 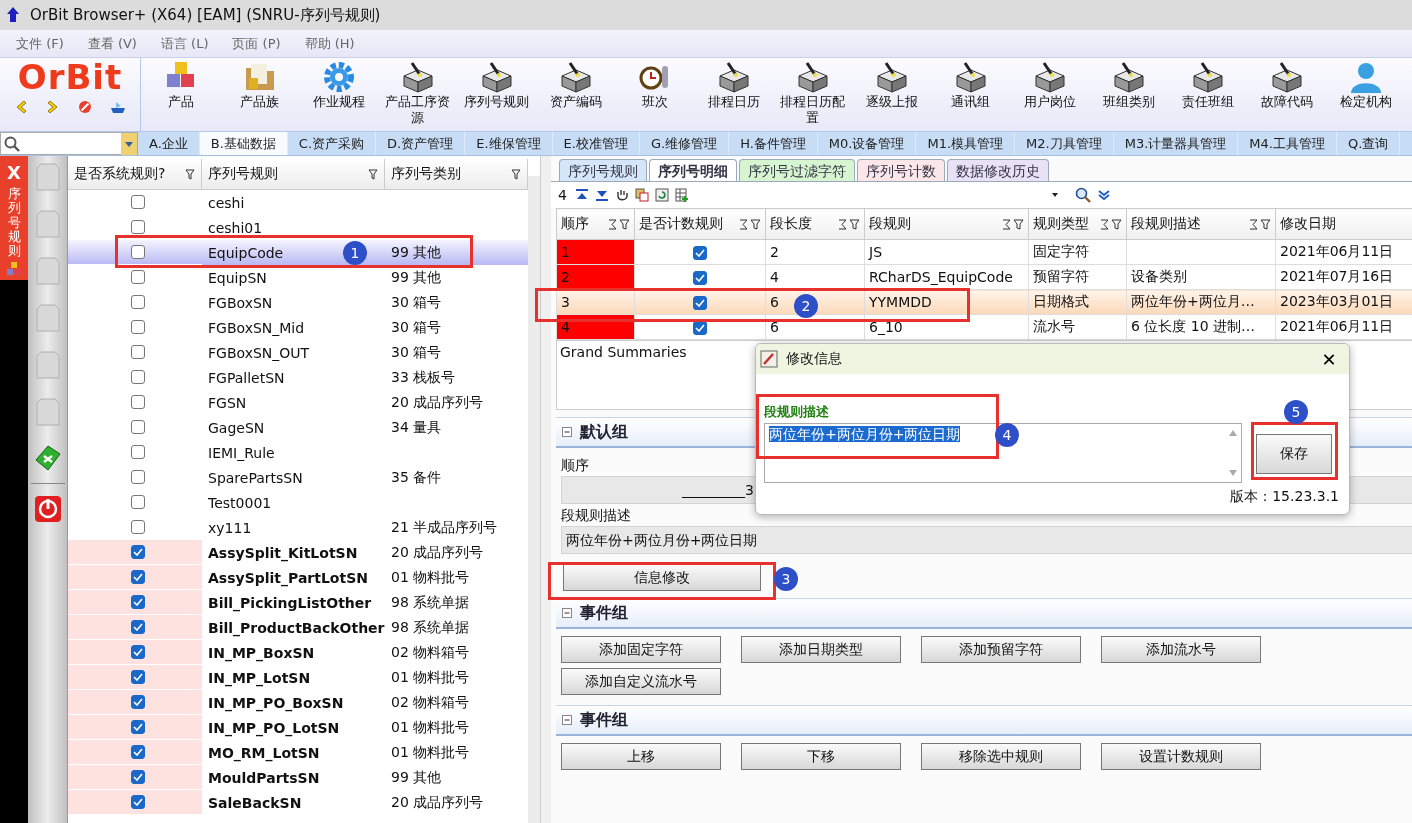 What do you see at coordinates (338, 94) in the screenshot?
I see `toolbar-button: 作业规程` at bounding box center [338, 94].